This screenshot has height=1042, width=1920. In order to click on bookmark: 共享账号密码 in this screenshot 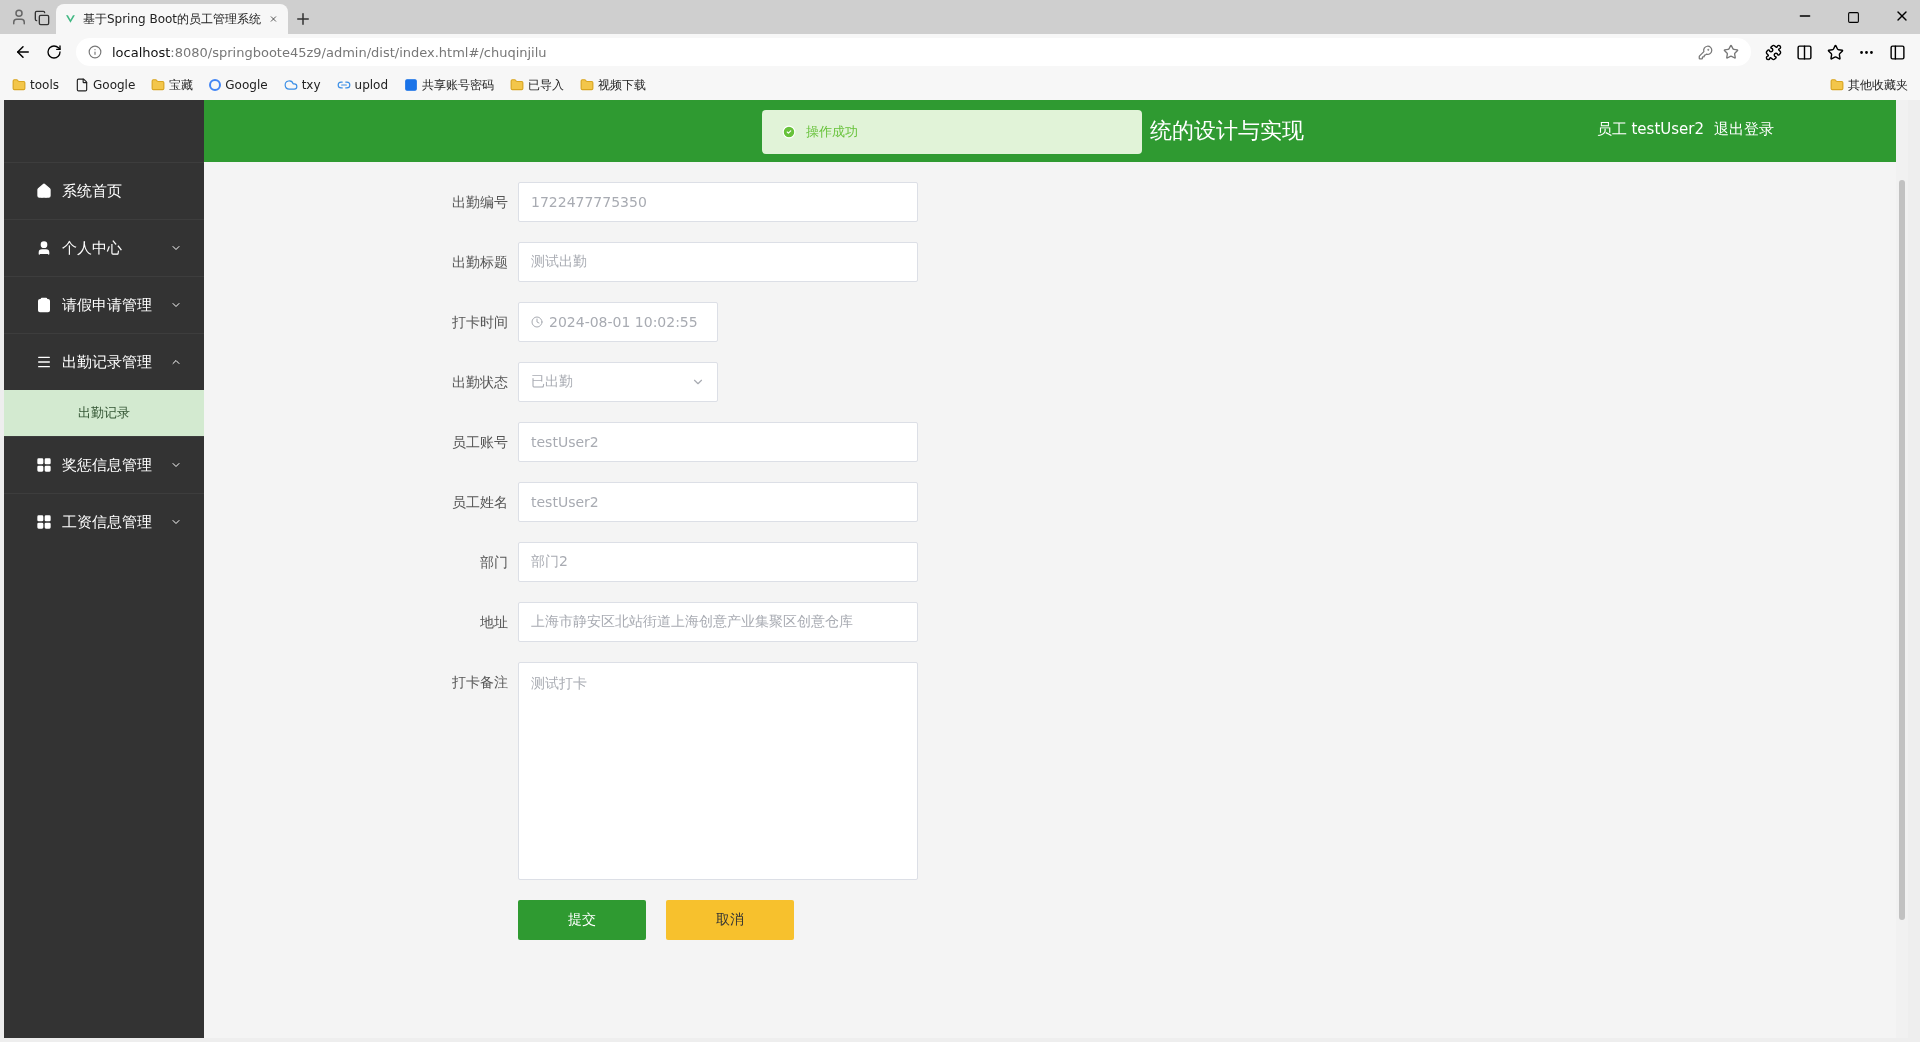, I will do `click(449, 85)`.